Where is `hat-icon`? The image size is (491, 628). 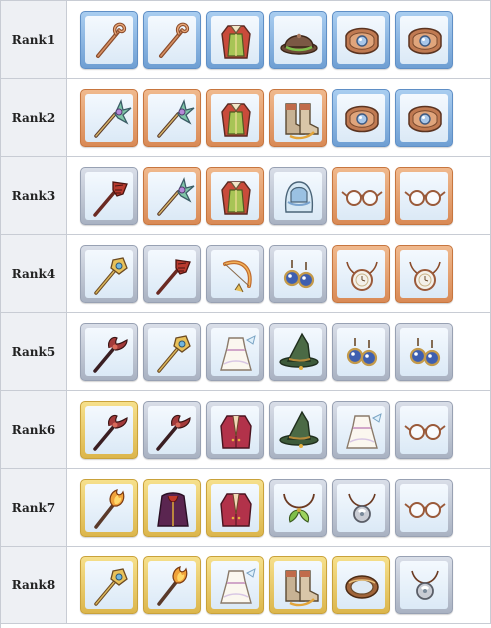 hat-icon is located at coordinates (298, 39).